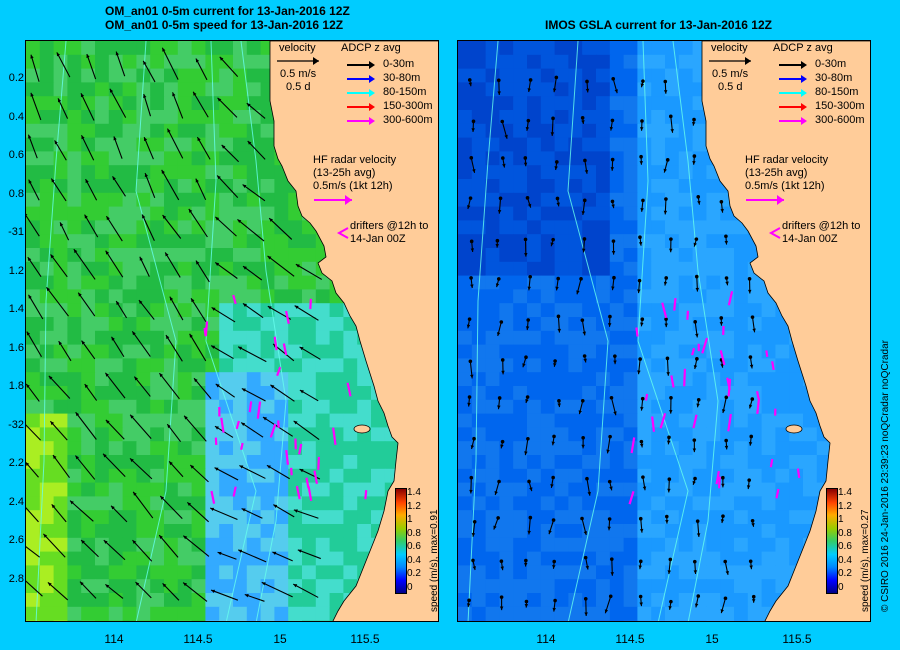 The image size is (900, 650). Describe the element at coordinates (832, 541) in the screenshot. I see `right-colorbar` at that location.